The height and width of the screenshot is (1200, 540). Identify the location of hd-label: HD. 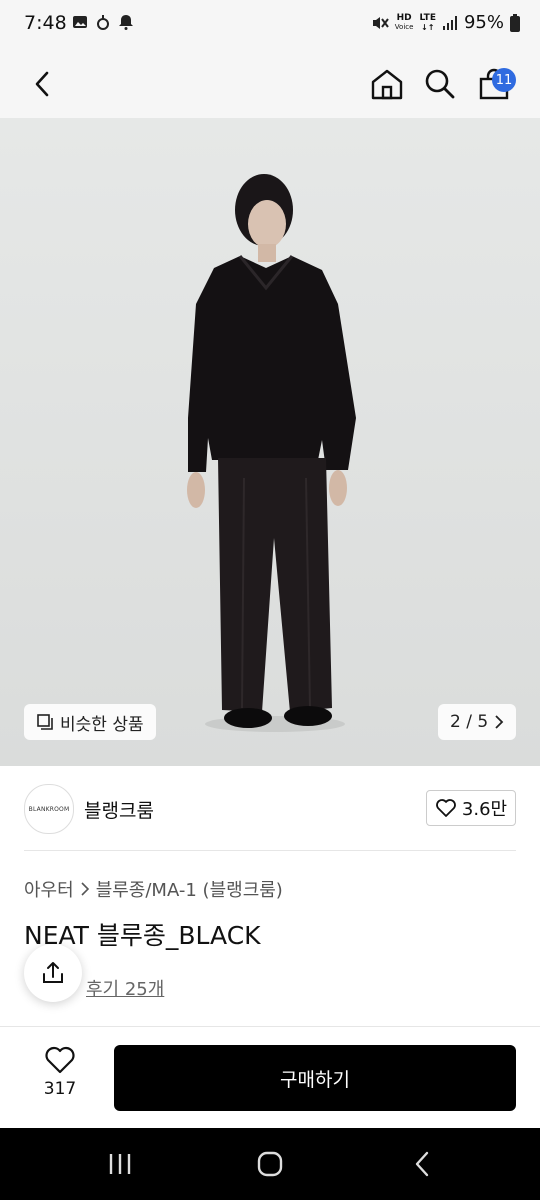
(404, 17).